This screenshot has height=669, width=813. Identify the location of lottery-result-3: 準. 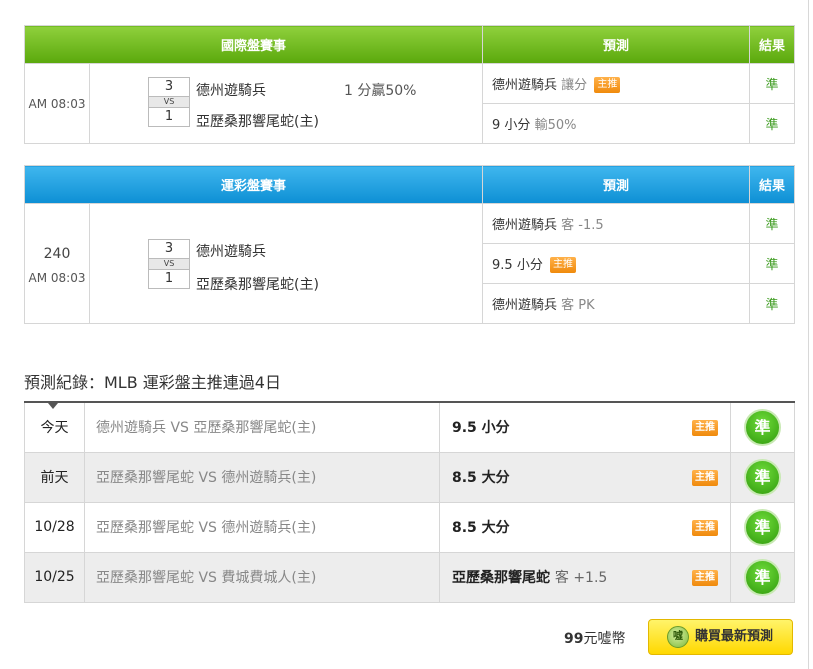
(772, 303).